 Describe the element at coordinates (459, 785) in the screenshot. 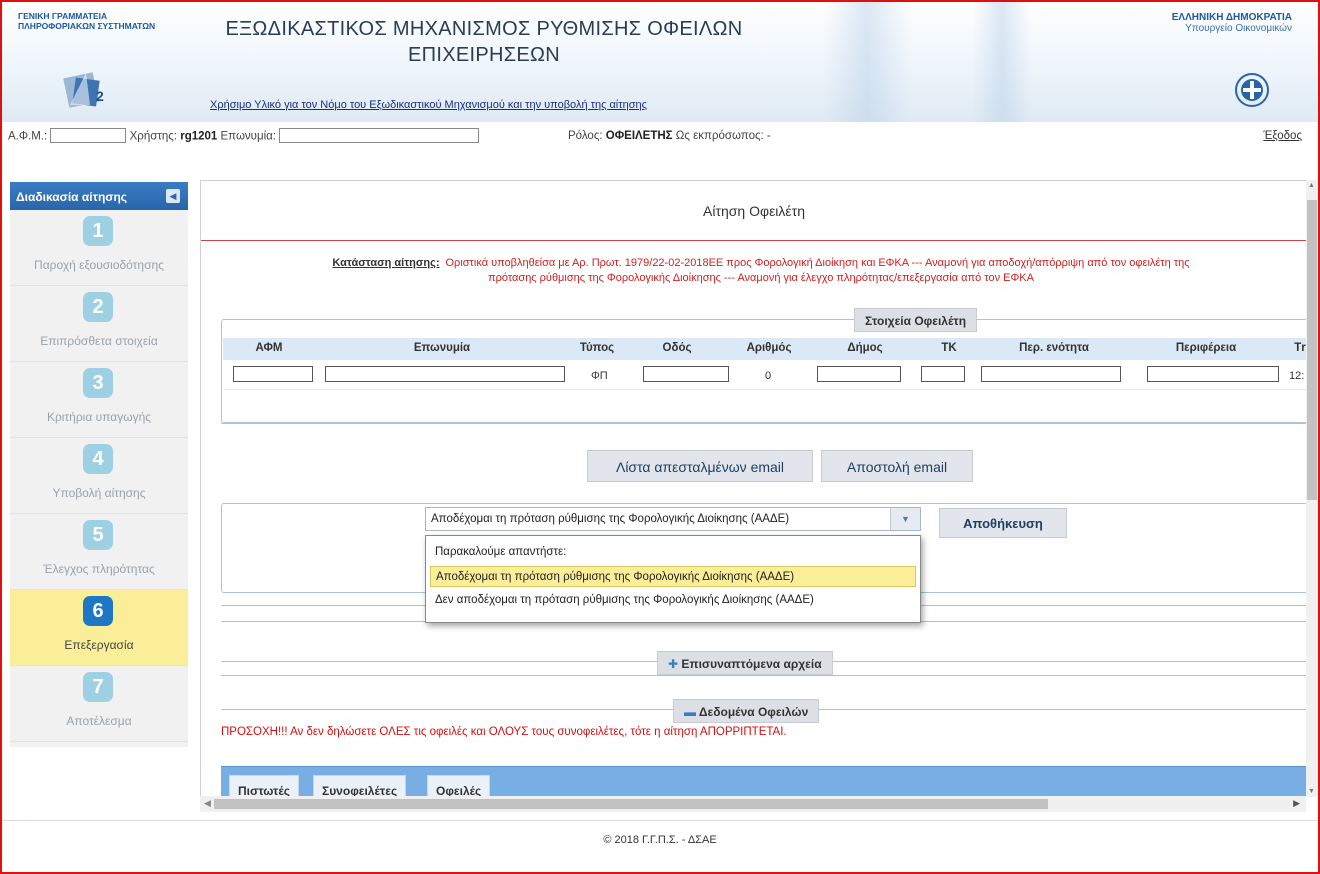

I see `tab-debts: Οφειλές` at that location.